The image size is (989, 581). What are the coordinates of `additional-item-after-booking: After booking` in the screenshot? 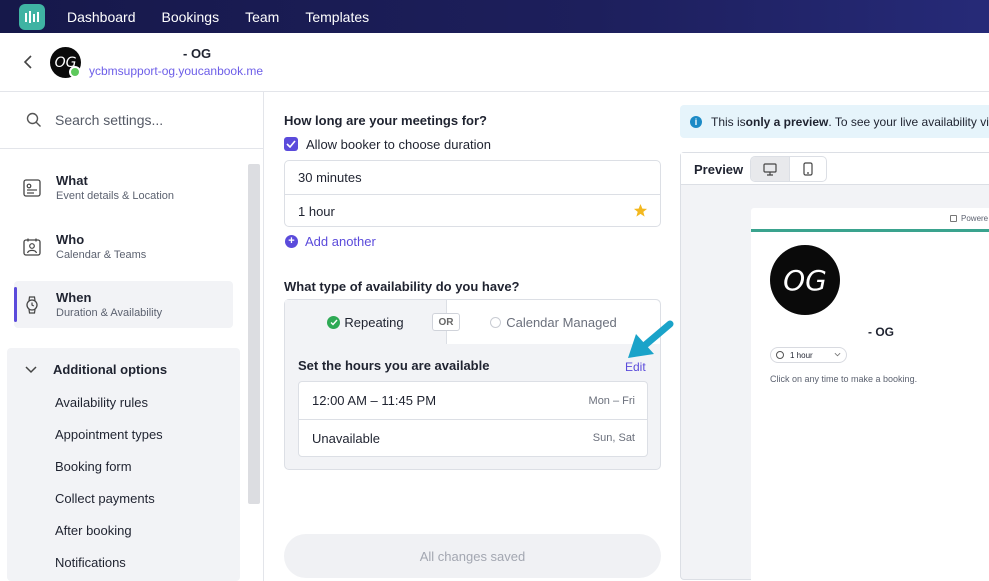 It's located at (93, 530).